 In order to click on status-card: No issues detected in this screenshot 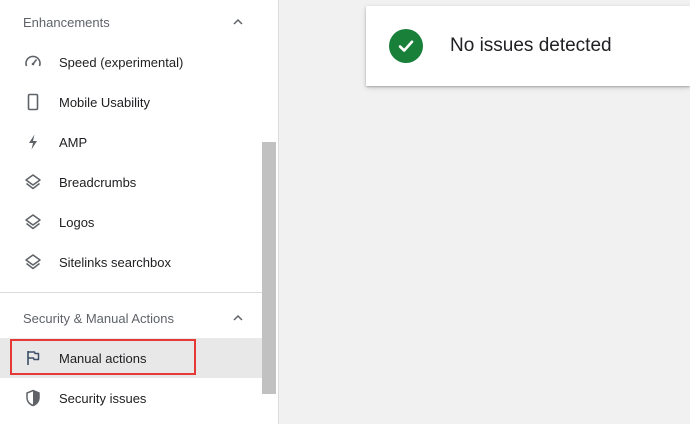, I will do `click(528, 46)`.